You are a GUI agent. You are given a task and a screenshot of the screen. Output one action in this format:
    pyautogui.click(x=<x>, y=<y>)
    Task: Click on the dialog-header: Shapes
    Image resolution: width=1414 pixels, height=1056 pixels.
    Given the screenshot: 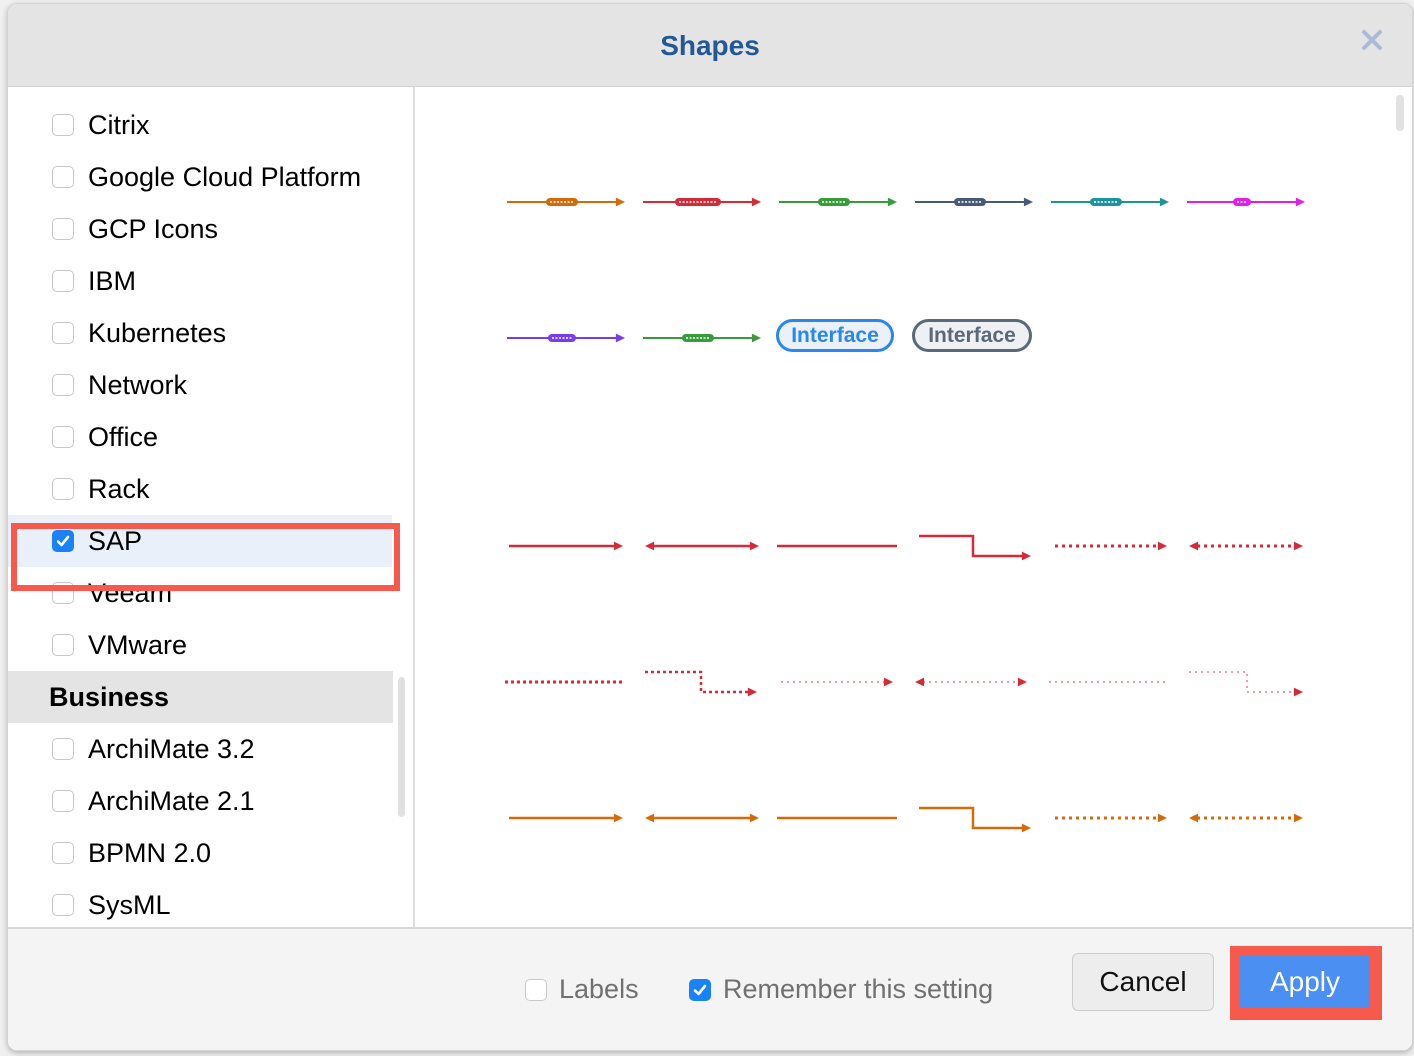 What is the action you would take?
    pyautogui.click(x=710, y=45)
    